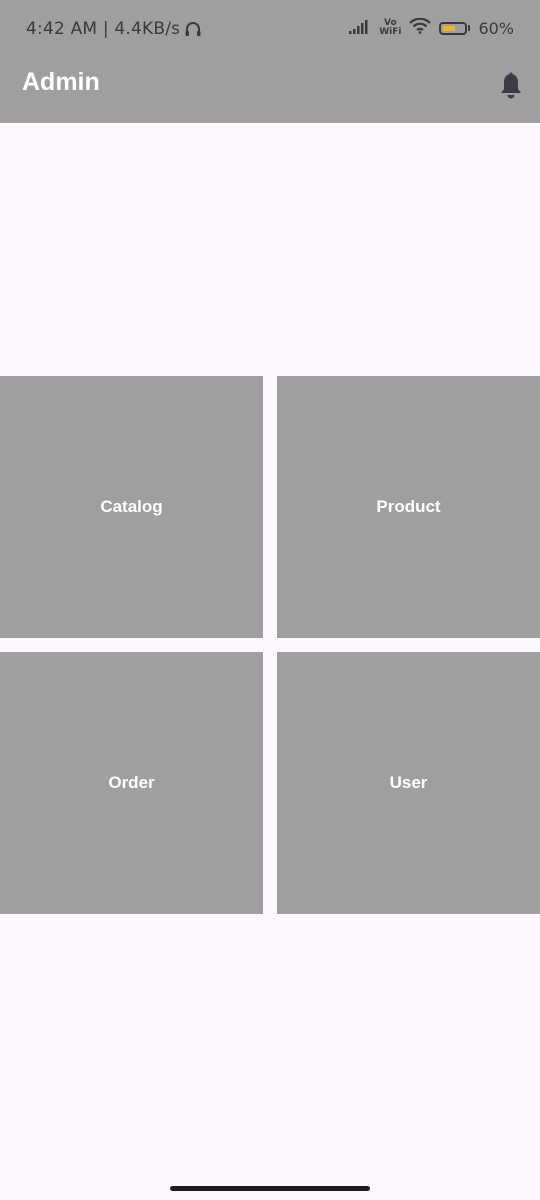 This screenshot has height=1200, width=540. What do you see at coordinates (270, 1188) in the screenshot?
I see `home-indicator` at bounding box center [270, 1188].